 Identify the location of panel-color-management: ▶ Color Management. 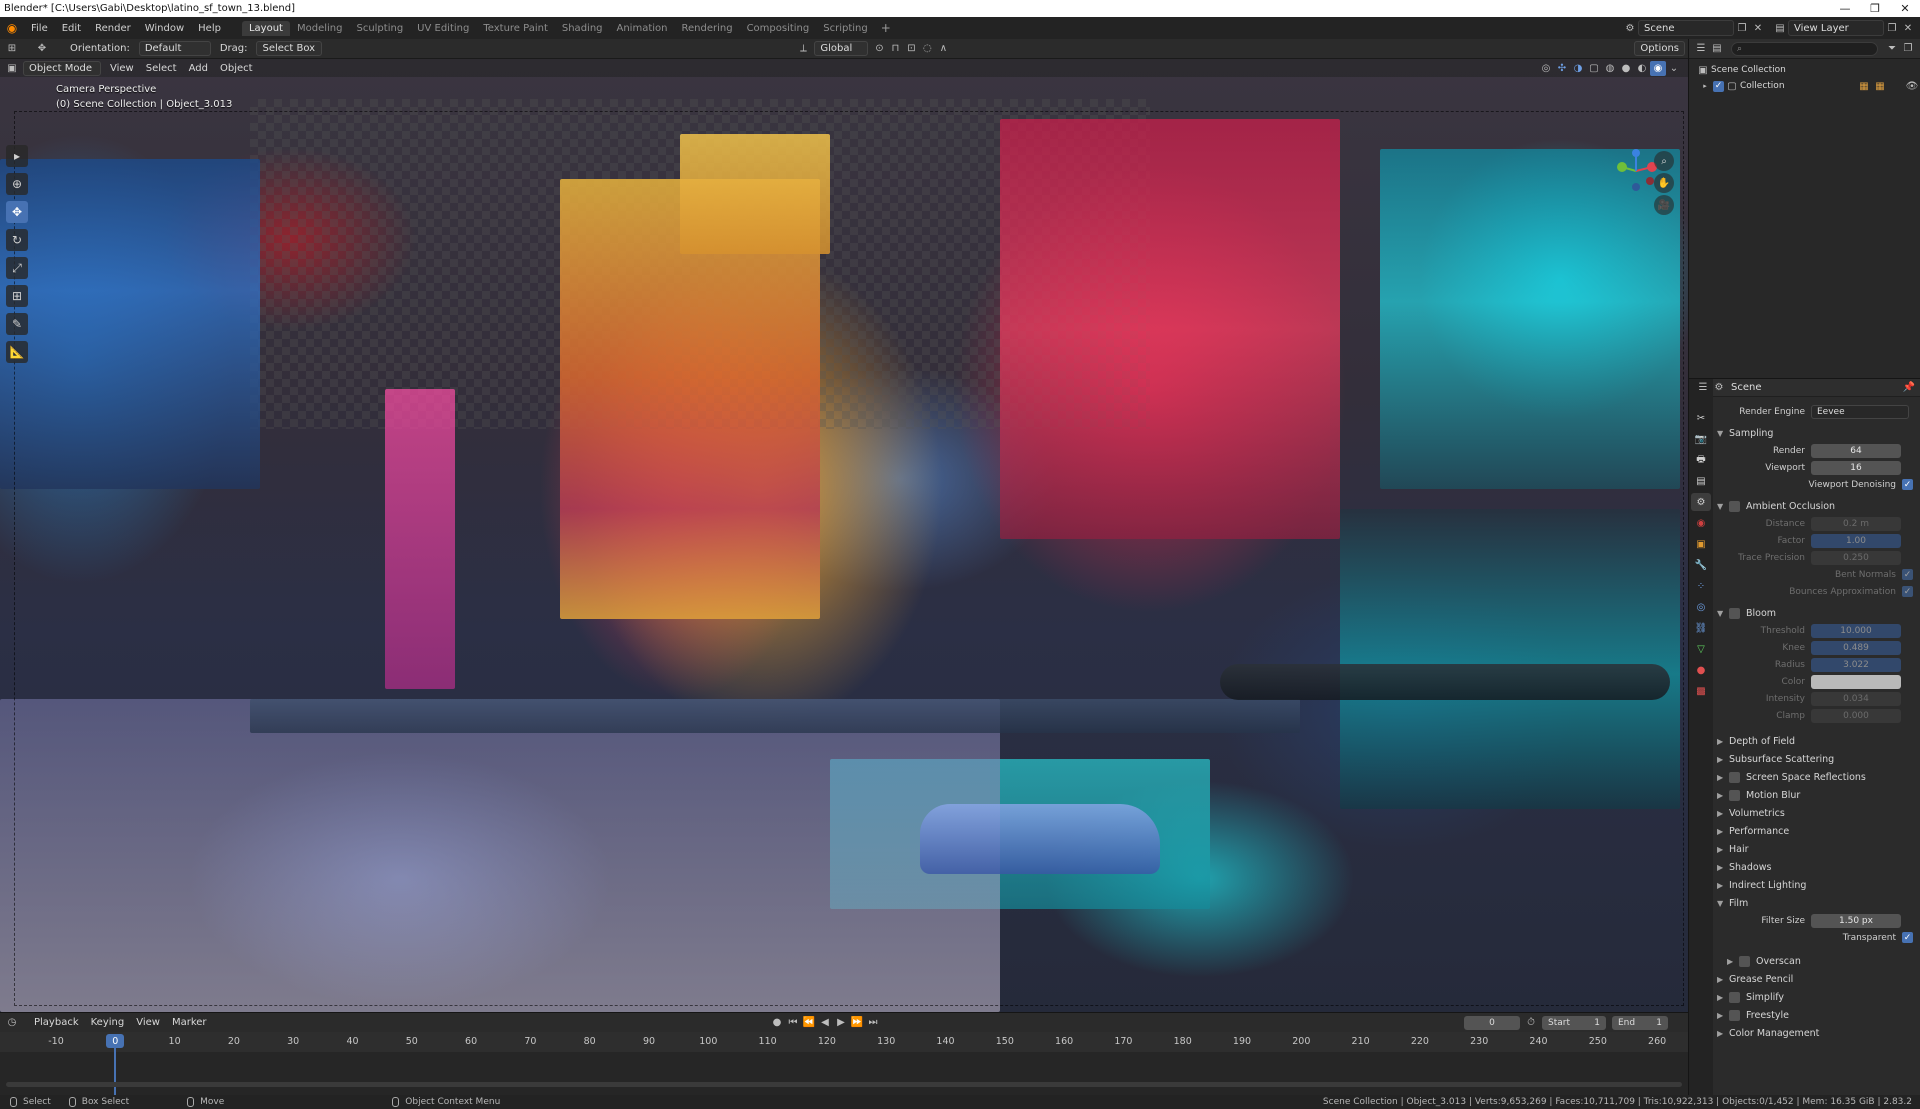
(1816, 1033).